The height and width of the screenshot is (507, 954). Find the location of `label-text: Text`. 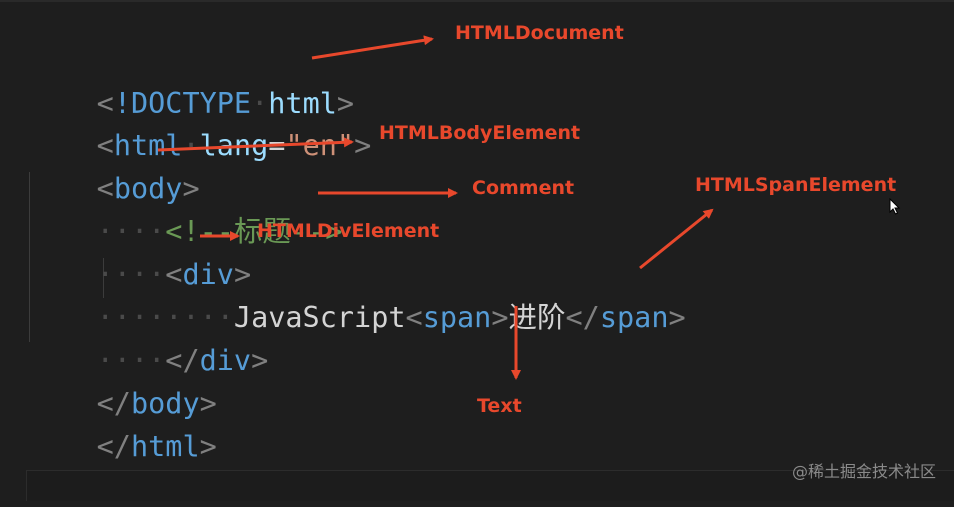

label-text: Text is located at coordinates (499, 406).